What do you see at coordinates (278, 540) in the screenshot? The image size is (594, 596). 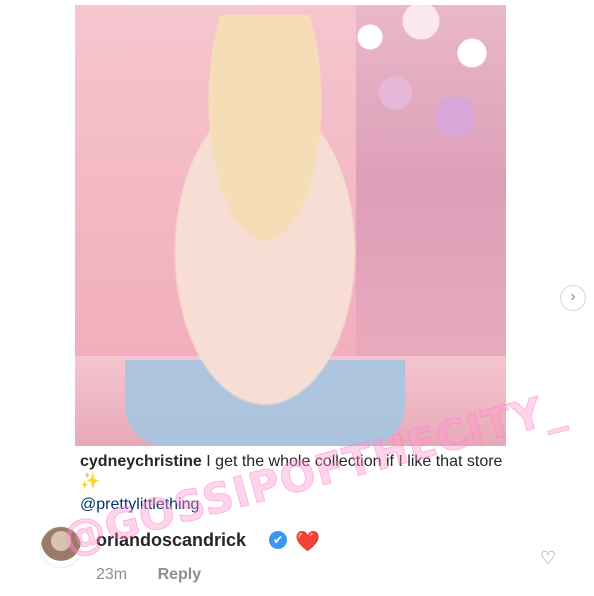 I see `verified-badge-icon: ✔` at bounding box center [278, 540].